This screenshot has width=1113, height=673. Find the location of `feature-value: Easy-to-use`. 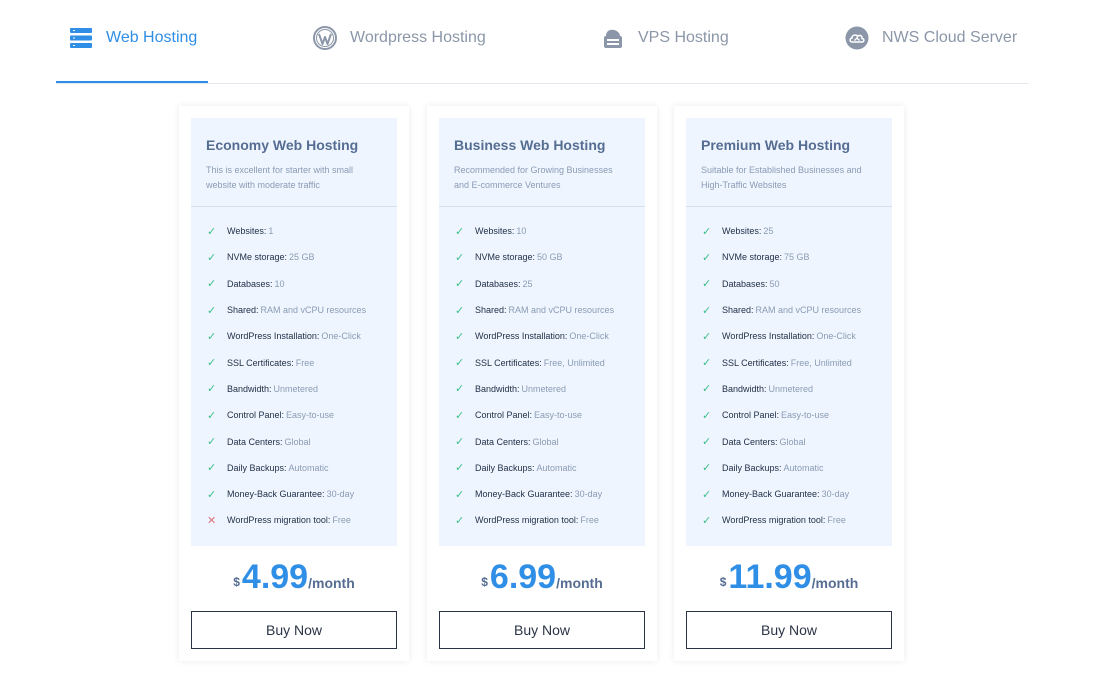

feature-value: Easy-to-use is located at coordinates (310, 415).